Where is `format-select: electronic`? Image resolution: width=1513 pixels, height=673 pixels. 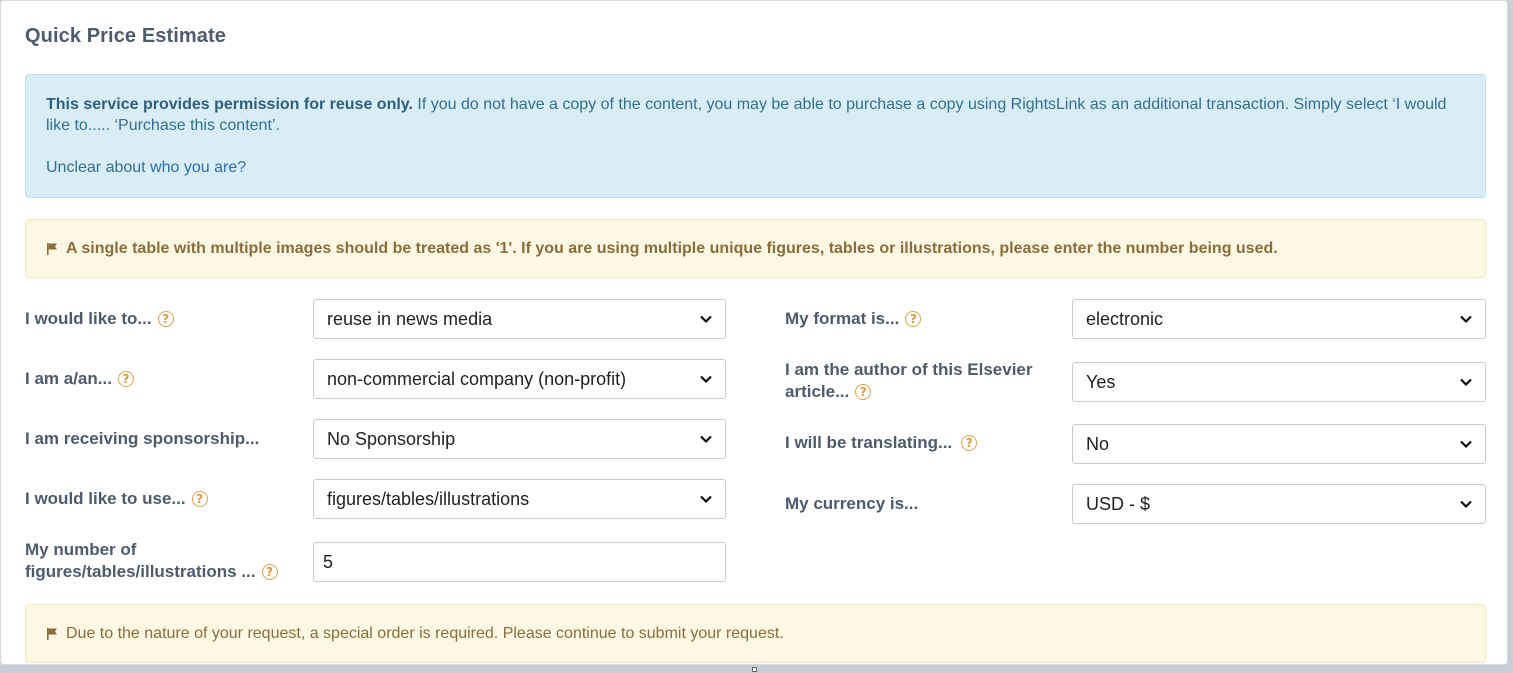
format-select: electronic is located at coordinates (1279, 319).